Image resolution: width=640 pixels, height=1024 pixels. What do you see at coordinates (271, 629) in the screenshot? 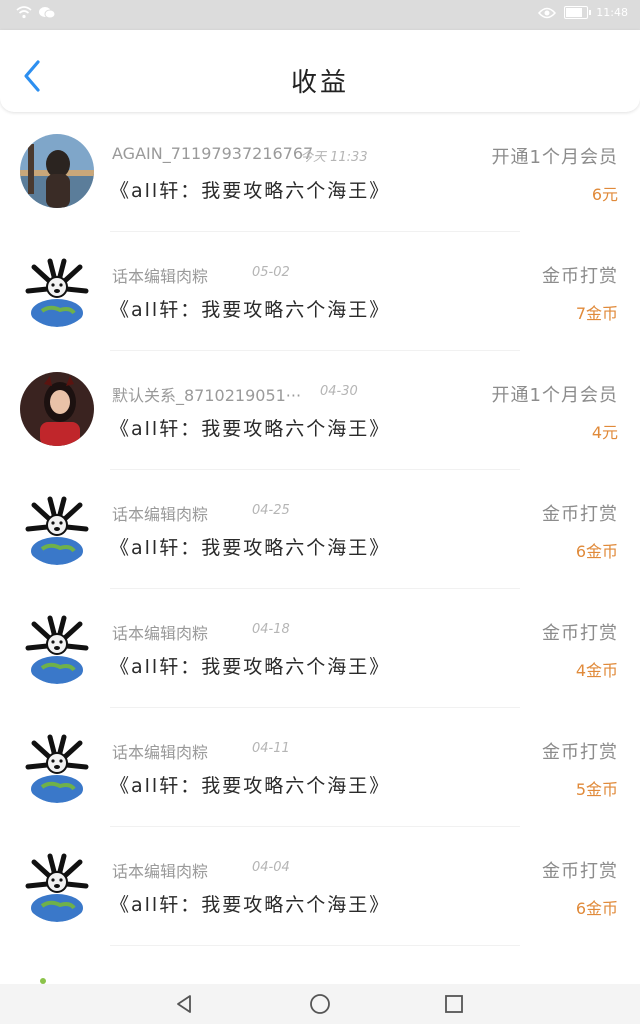
I see `timestamp: 04-18` at bounding box center [271, 629].